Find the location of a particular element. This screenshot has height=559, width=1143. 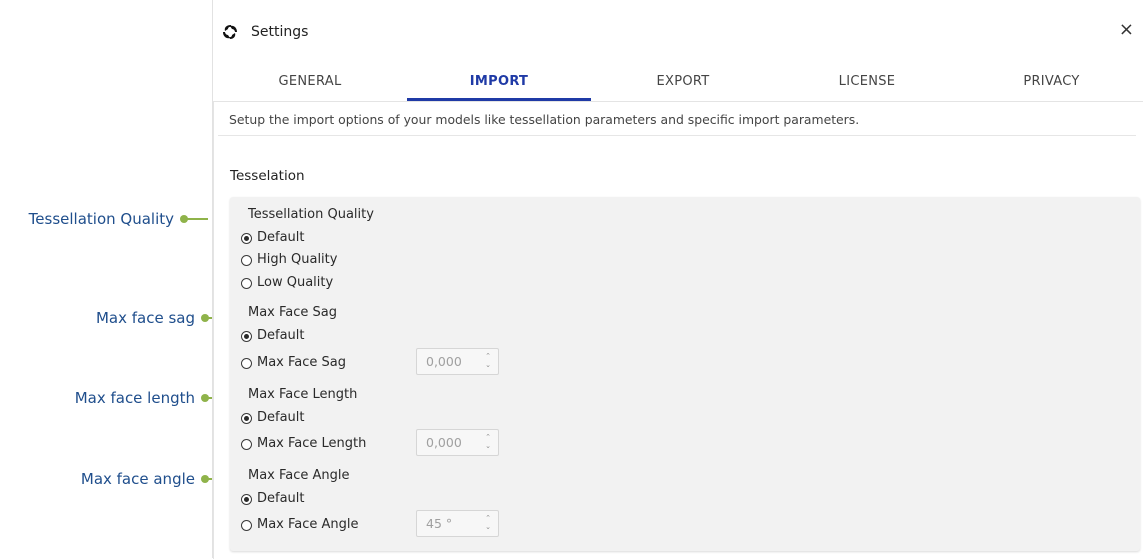

callout-max-face-length: Max face length is located at coordinates (114, 398).